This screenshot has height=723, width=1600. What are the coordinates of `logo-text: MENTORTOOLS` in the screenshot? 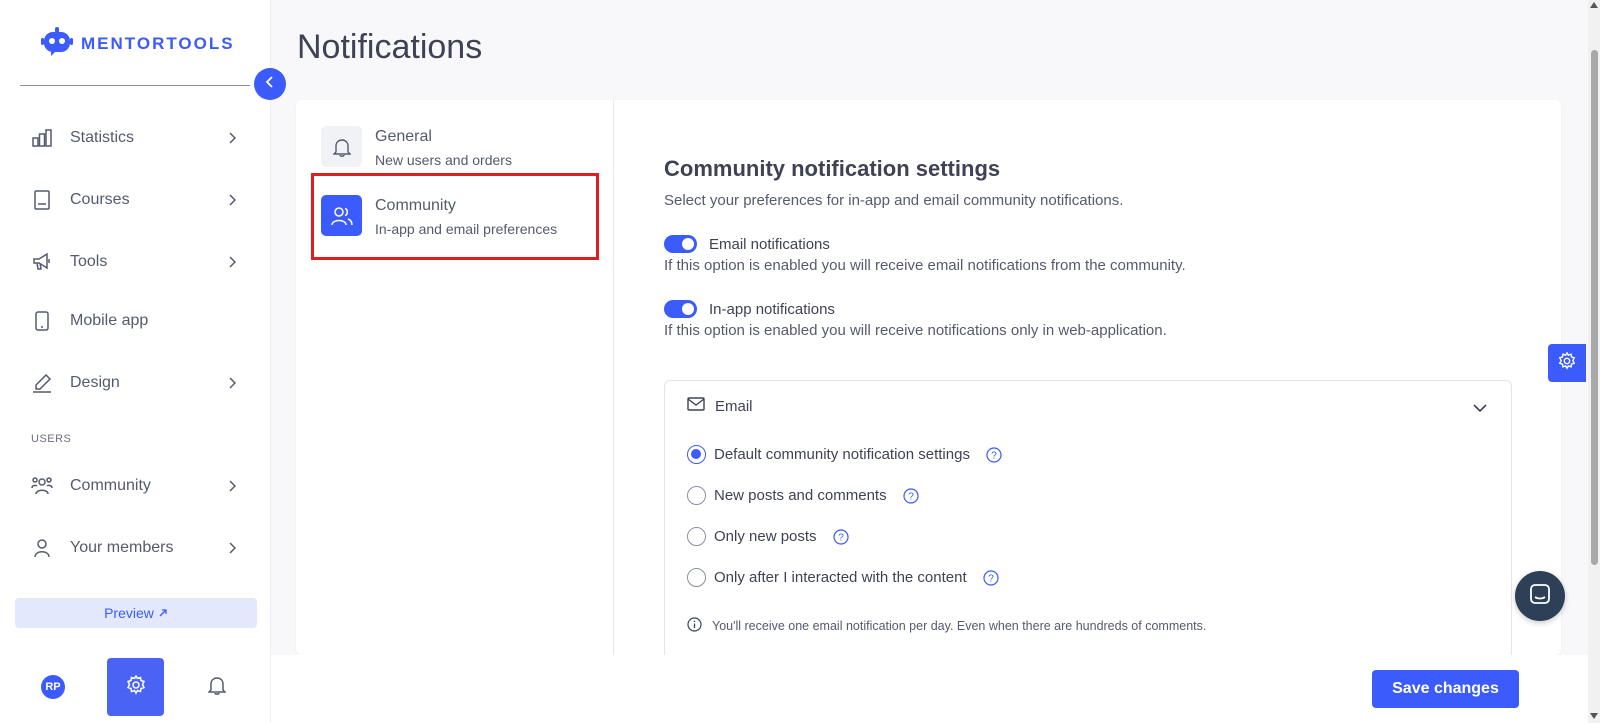 It's located at (158, 43).